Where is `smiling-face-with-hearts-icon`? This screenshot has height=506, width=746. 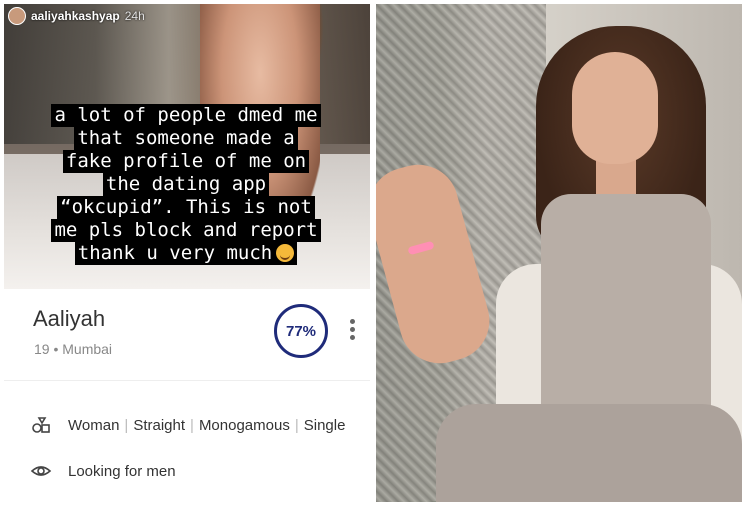
smiling-face-with-hearts-icon is located at coordinates (285, 253).